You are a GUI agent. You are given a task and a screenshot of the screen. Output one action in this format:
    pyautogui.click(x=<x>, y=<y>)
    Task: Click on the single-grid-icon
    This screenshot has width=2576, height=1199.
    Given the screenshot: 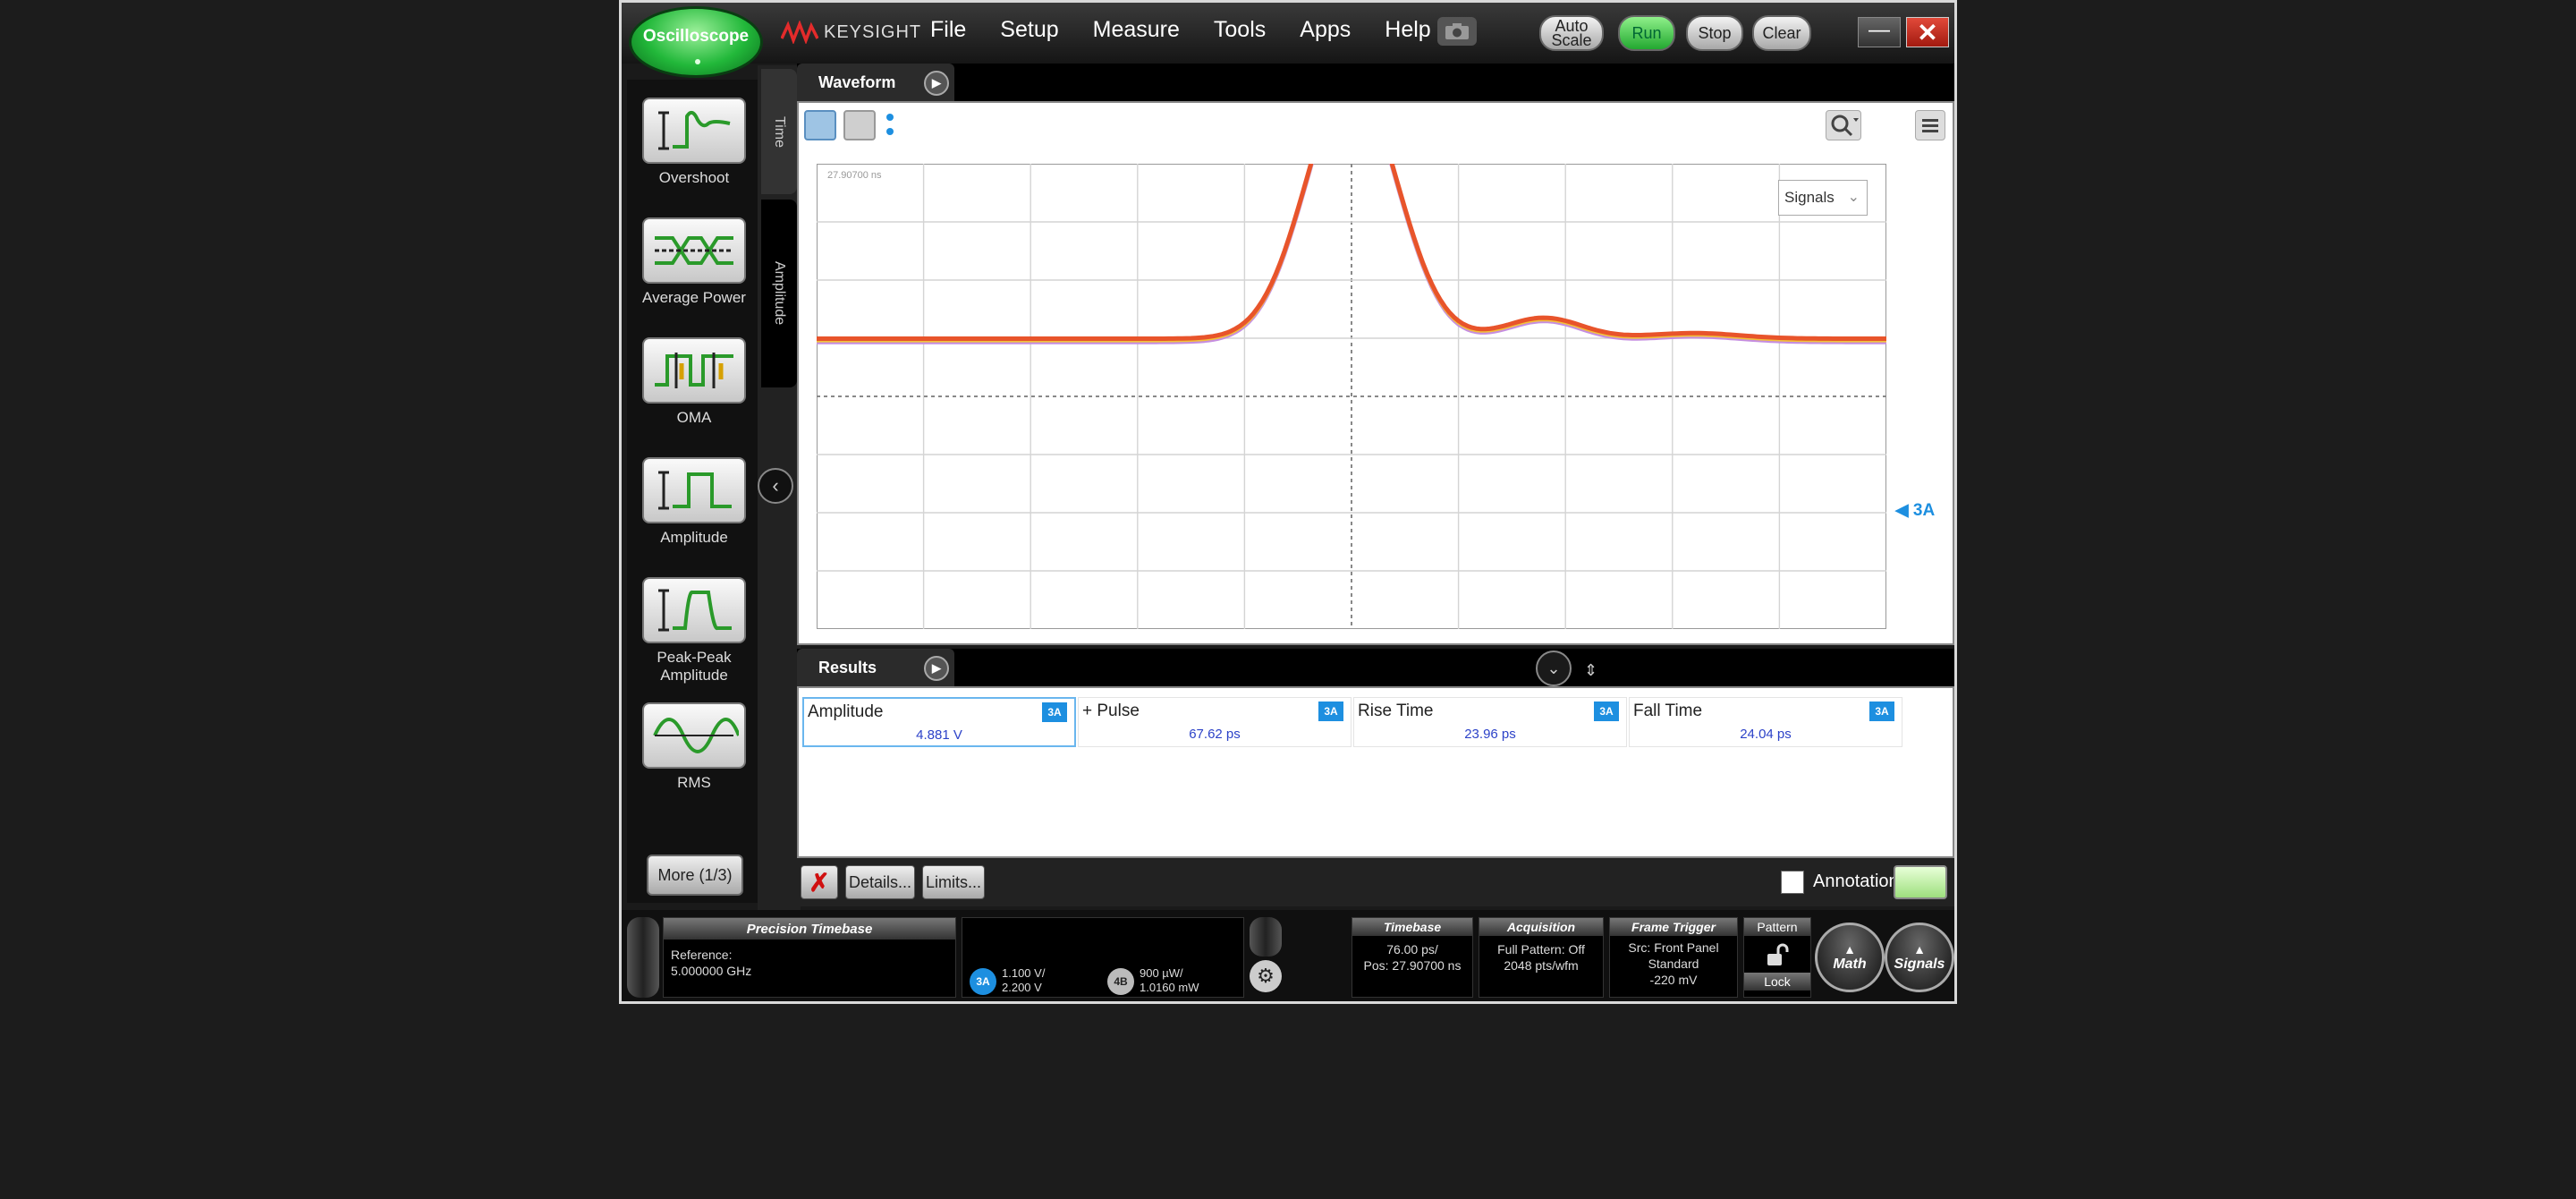 What is the action you would take?
    pyautogui.click(x=820, y=125)
    